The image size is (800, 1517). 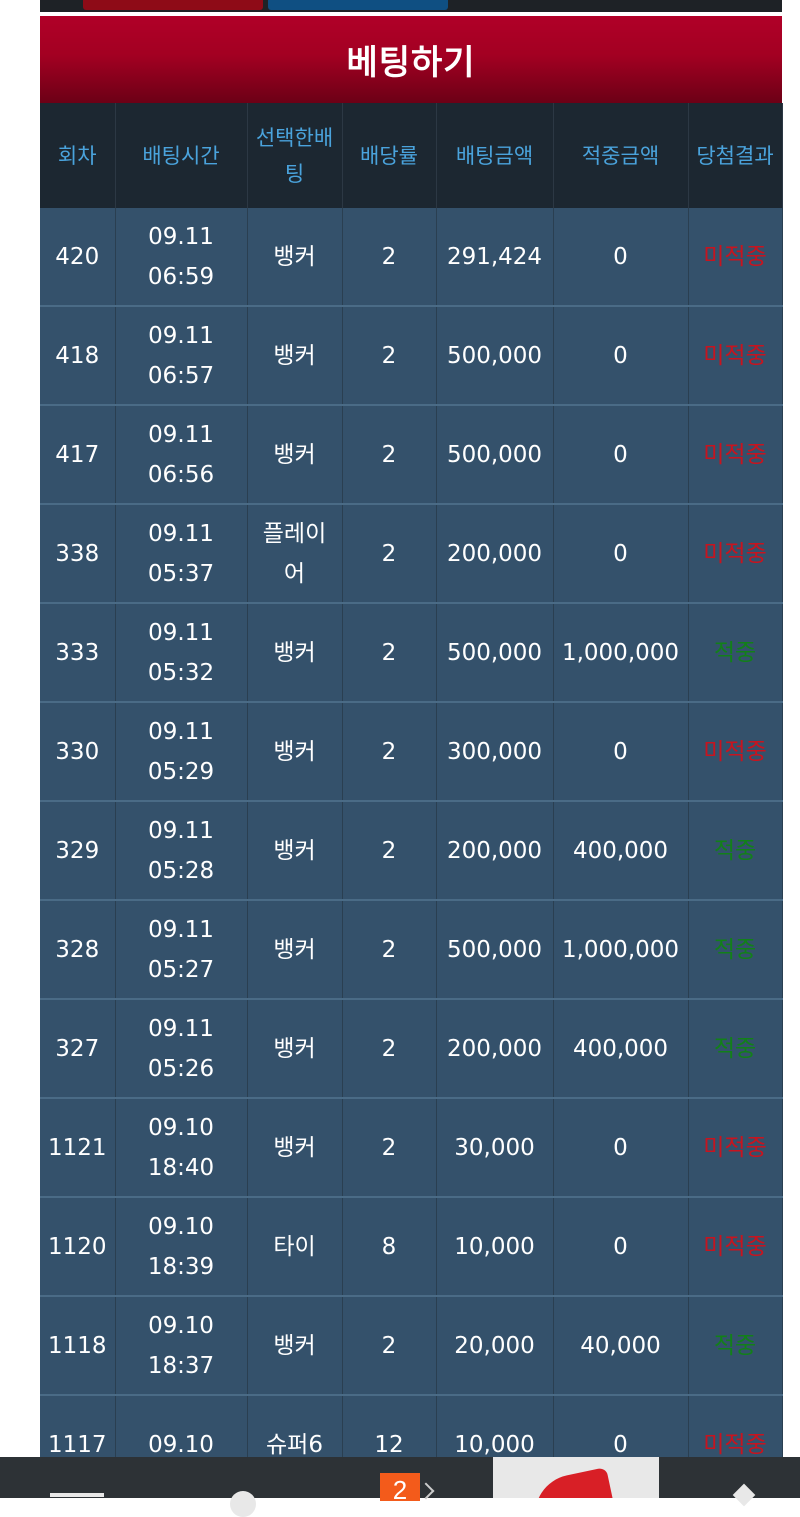 I want to click on pick-pick: 플레이어, so click(x=294, y=553).